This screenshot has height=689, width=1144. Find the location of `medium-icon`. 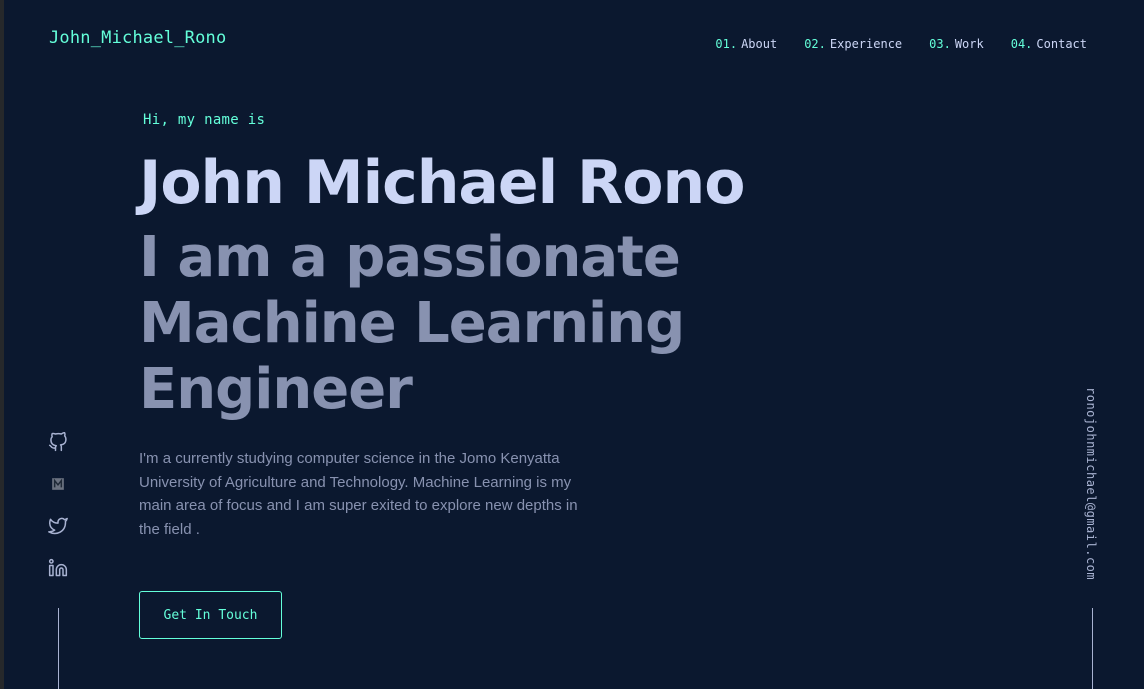

medium-icon is located at coordinates (58, 484).